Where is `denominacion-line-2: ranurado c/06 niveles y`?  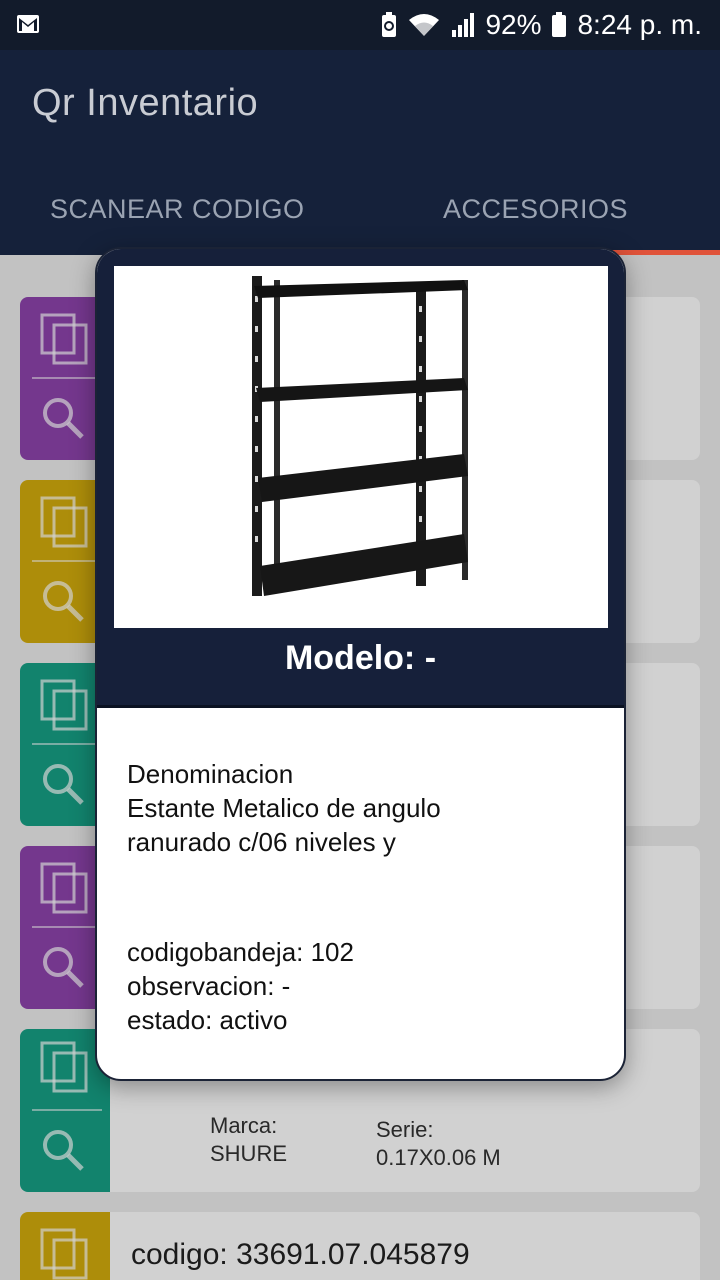
denominacion-line-2: ranurado c/06 niveles y is located at coordinates (261, 842).